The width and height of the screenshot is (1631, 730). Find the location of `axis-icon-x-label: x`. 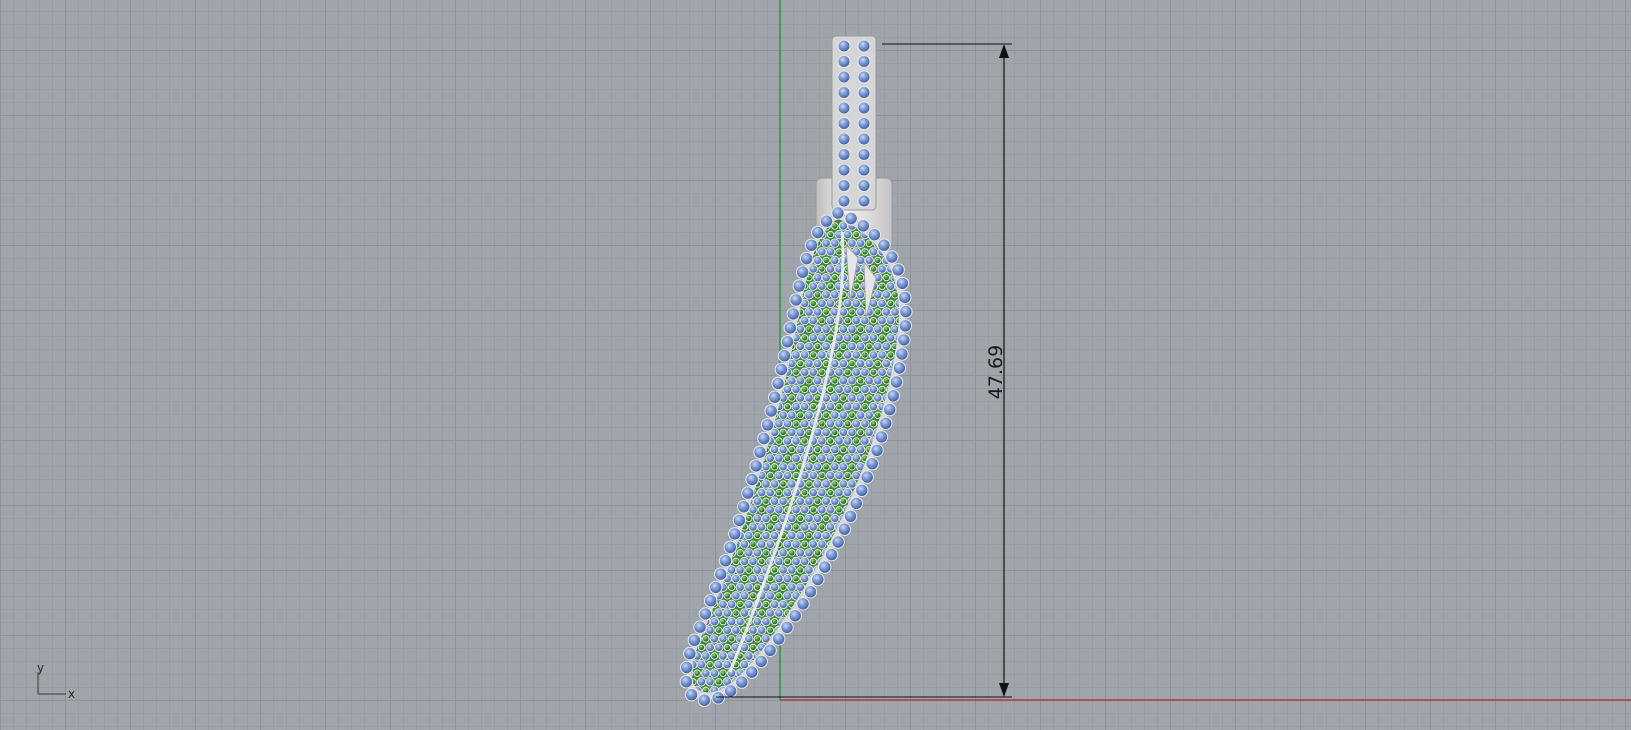

axis-icon-x-label: x is located at coordinates (71, 694).